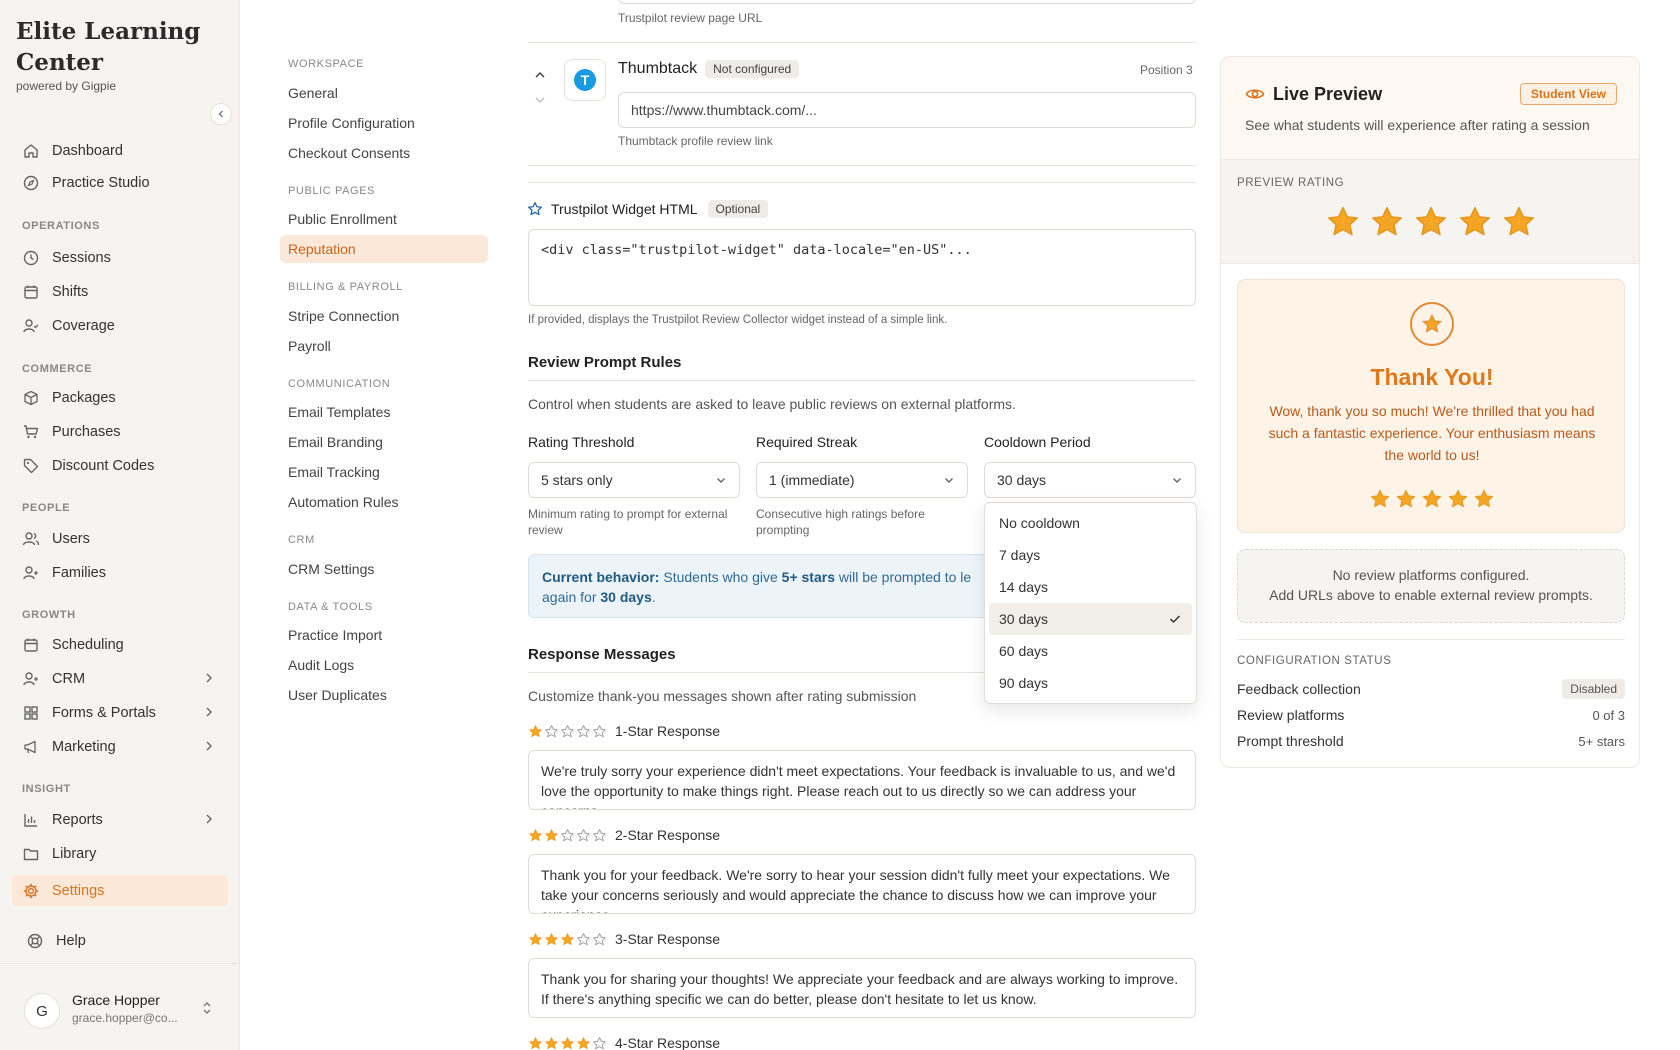 The image size is (1680, 1050). Describe the element at coordinates (862, 480) in the screenshot. I see `required-streak-select: 1 (immediate)` at that location.